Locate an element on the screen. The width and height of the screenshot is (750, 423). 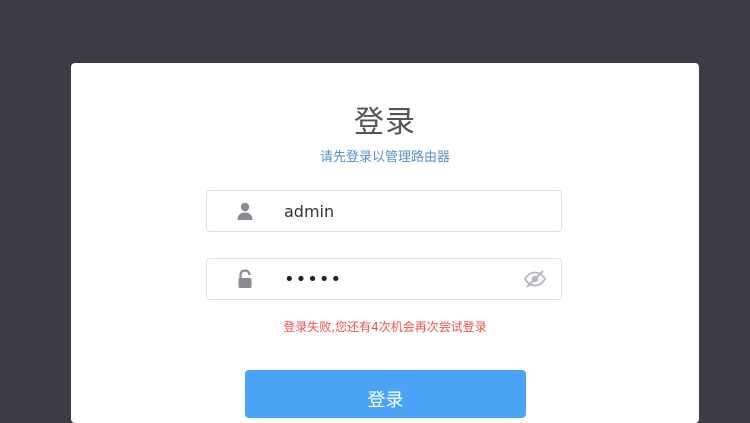
username-input is located at coordinates (399, 211).